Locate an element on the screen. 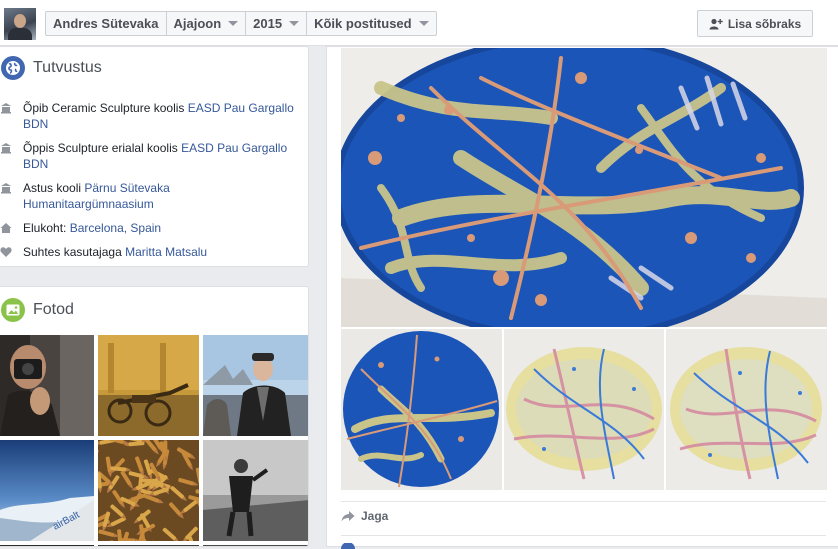  photo-thumbnail: airBalt is located at coordinates (47, 490).